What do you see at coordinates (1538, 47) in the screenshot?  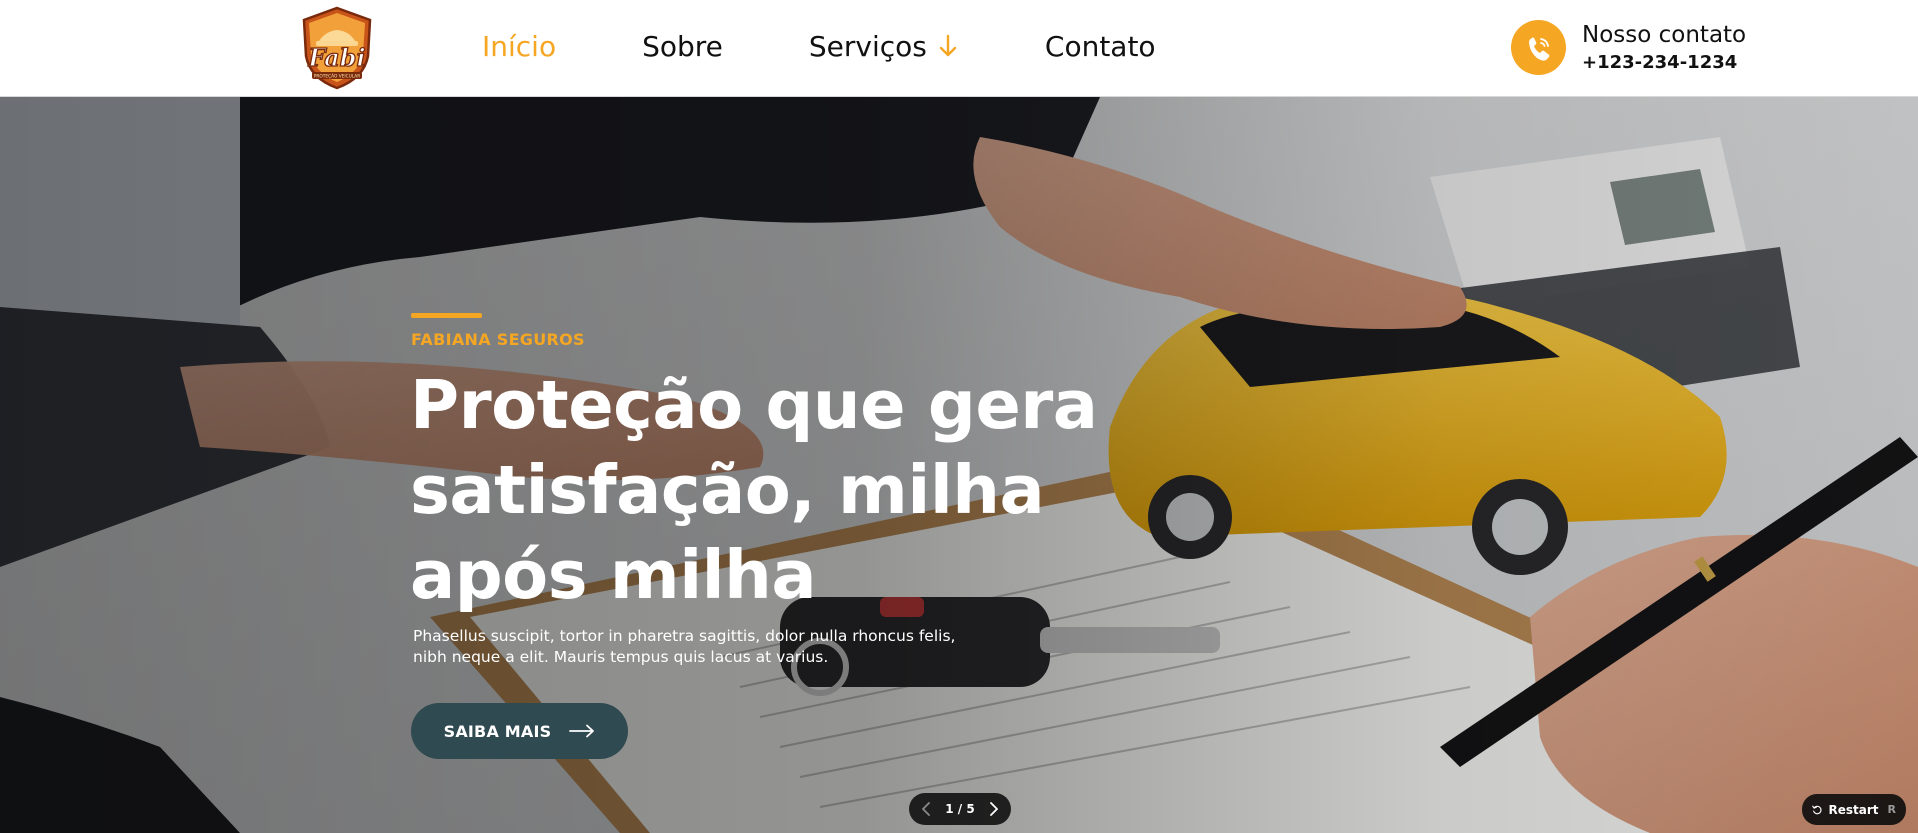 I see `phone-icon` at bounding box center [1538, 47].